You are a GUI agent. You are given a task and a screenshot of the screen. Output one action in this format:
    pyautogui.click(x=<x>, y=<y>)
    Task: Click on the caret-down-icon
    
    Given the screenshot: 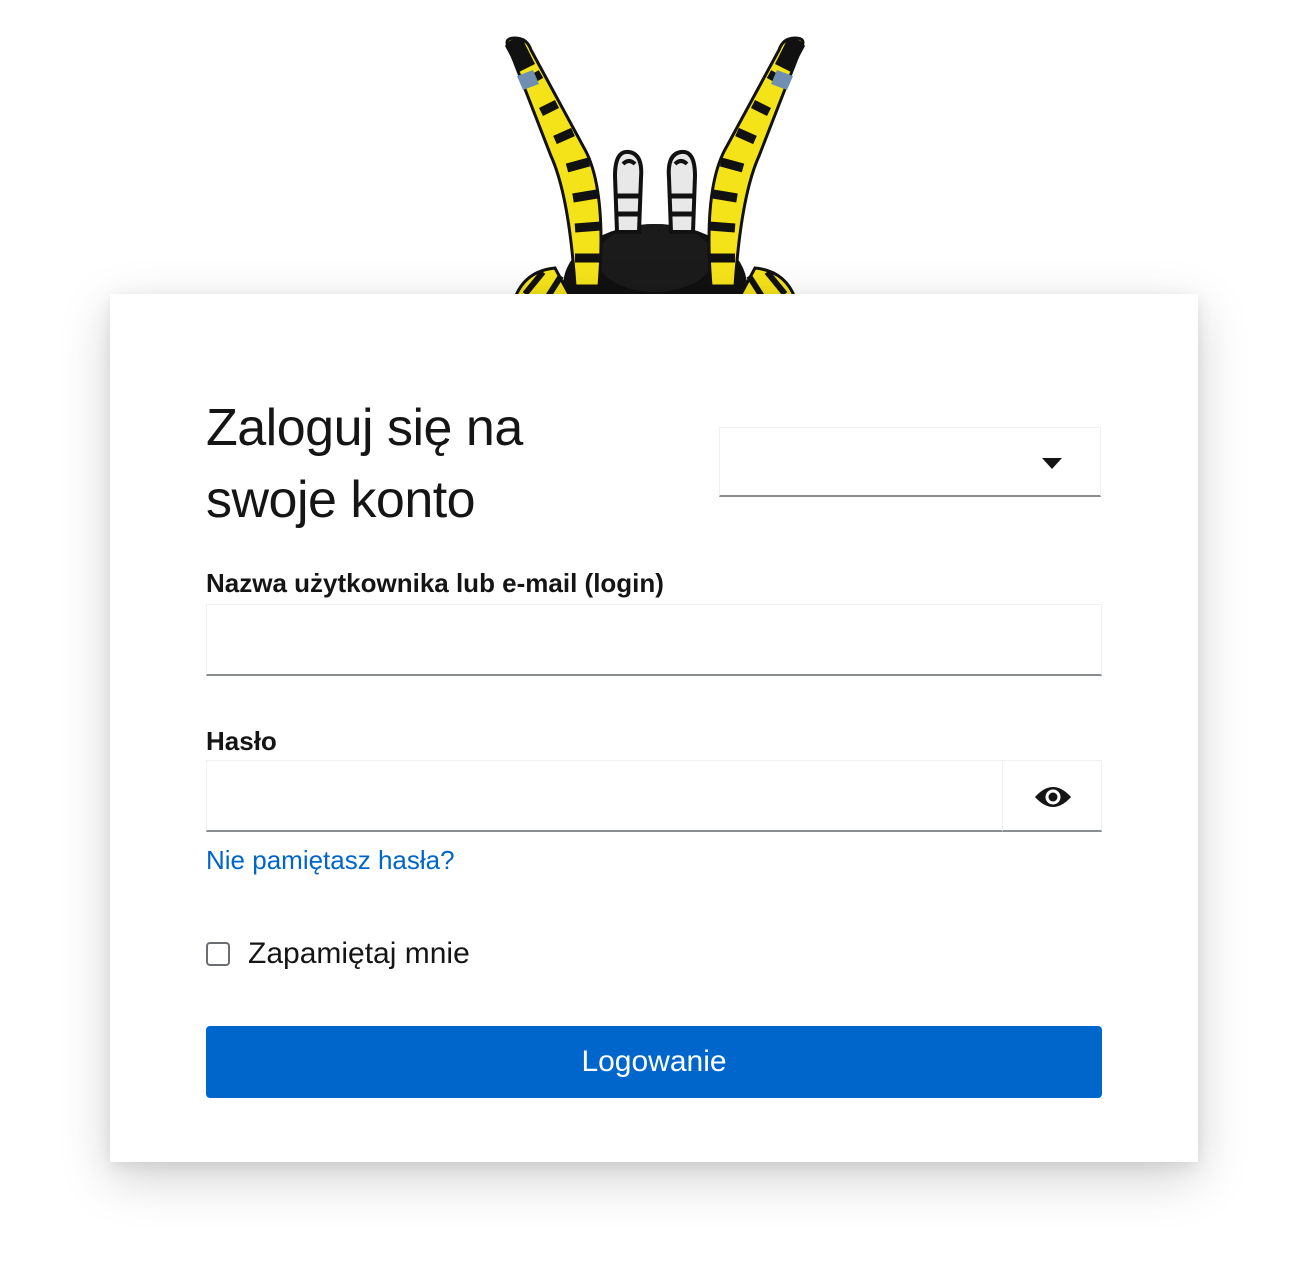 What is the action you would take?
    pyautogui.click(x=1052, y=463)
    